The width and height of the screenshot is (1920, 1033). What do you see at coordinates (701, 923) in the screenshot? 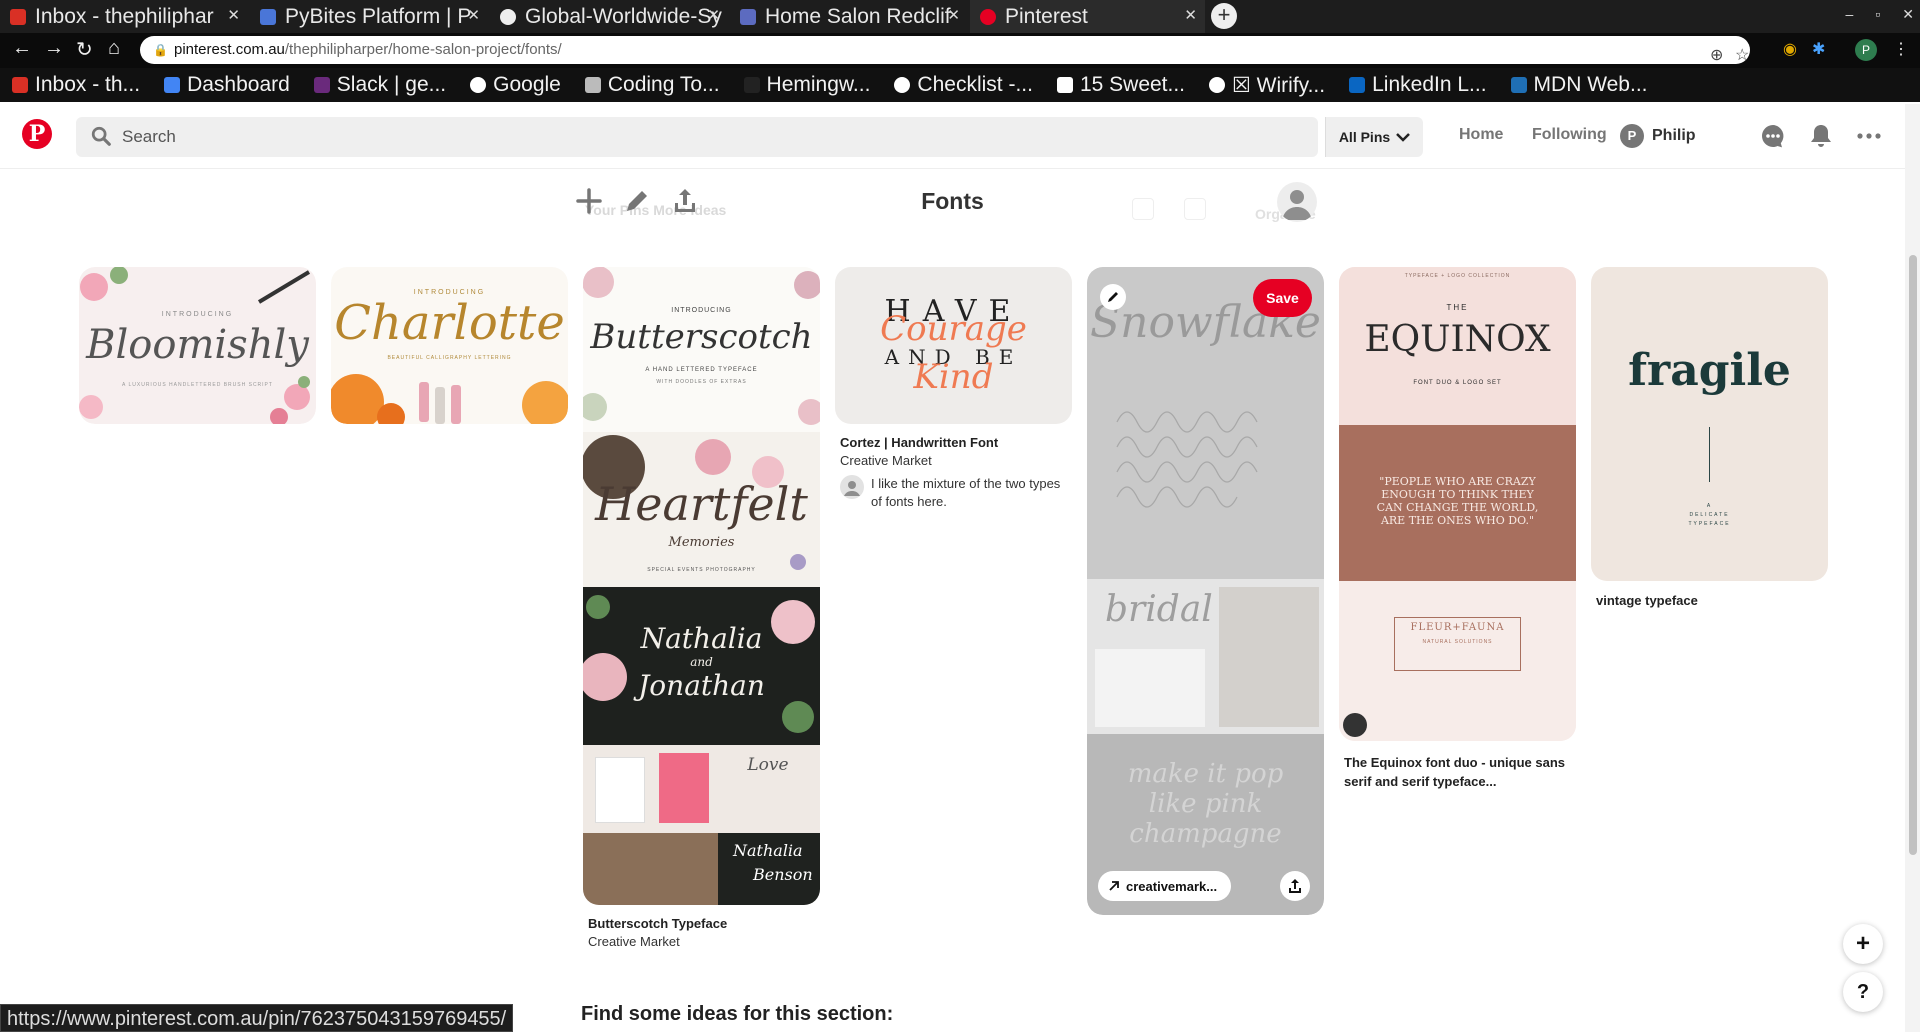
I see `pin-title: Butterscotch Typeface` at bounding box center [701, 923].